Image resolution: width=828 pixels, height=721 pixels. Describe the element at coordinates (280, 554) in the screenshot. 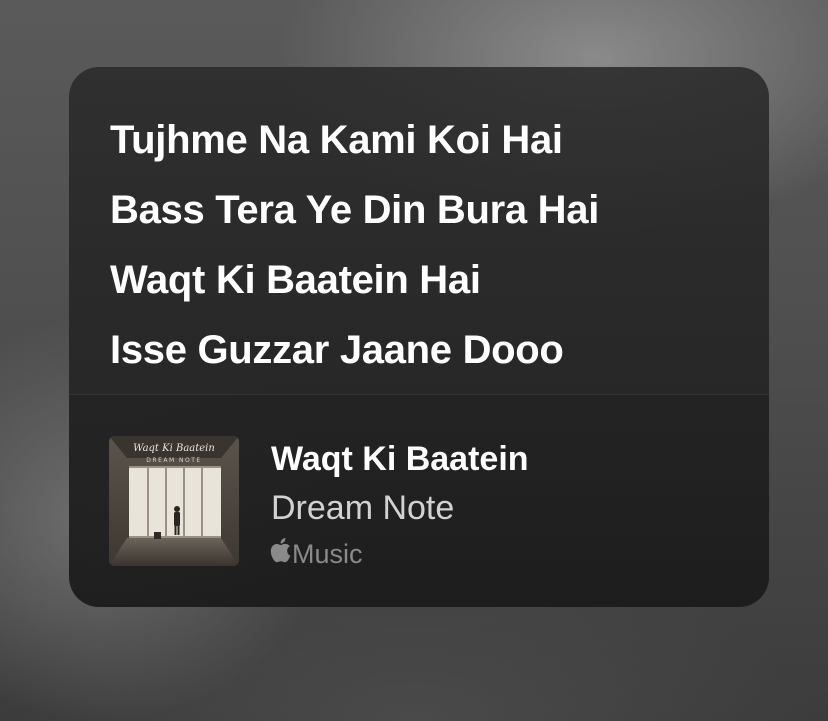

I see `apple-logo-icon` at that location.